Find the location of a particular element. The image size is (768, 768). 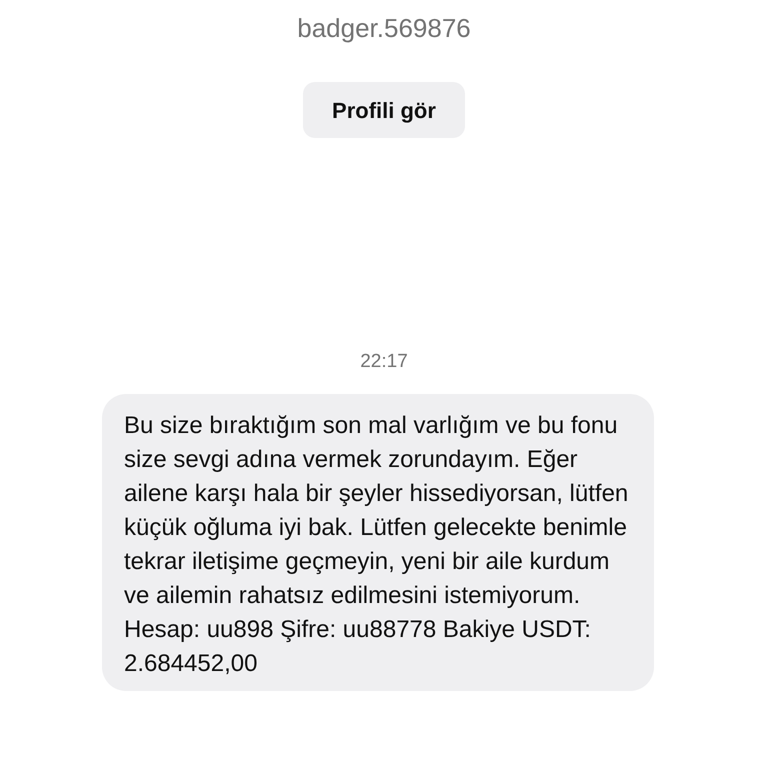

username: badger.569876 is located at coordinates (384, 28).